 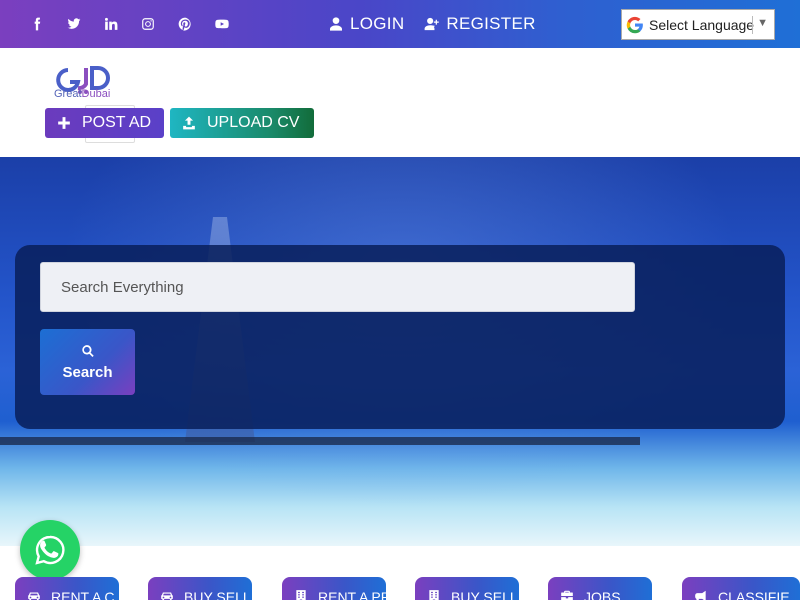 I want to click on plus-icon, so click(x=64, y=123).